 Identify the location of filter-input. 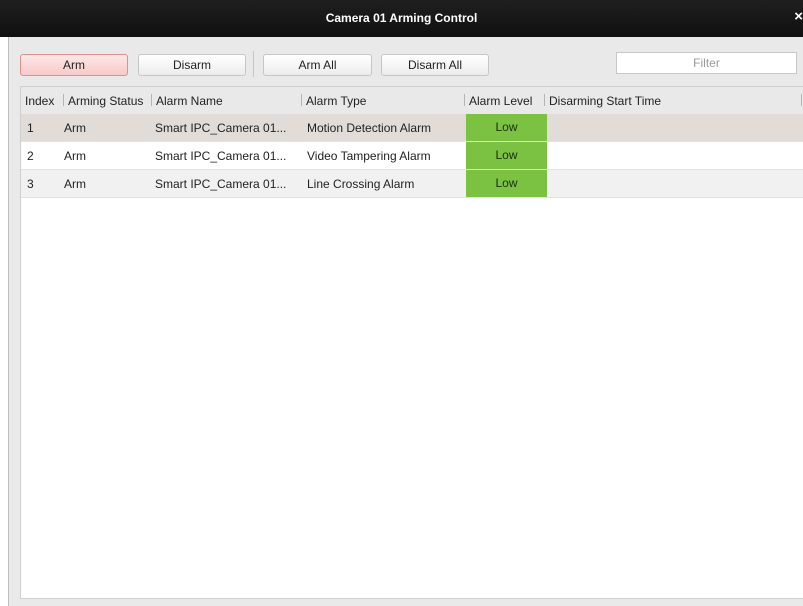
(706, 63).